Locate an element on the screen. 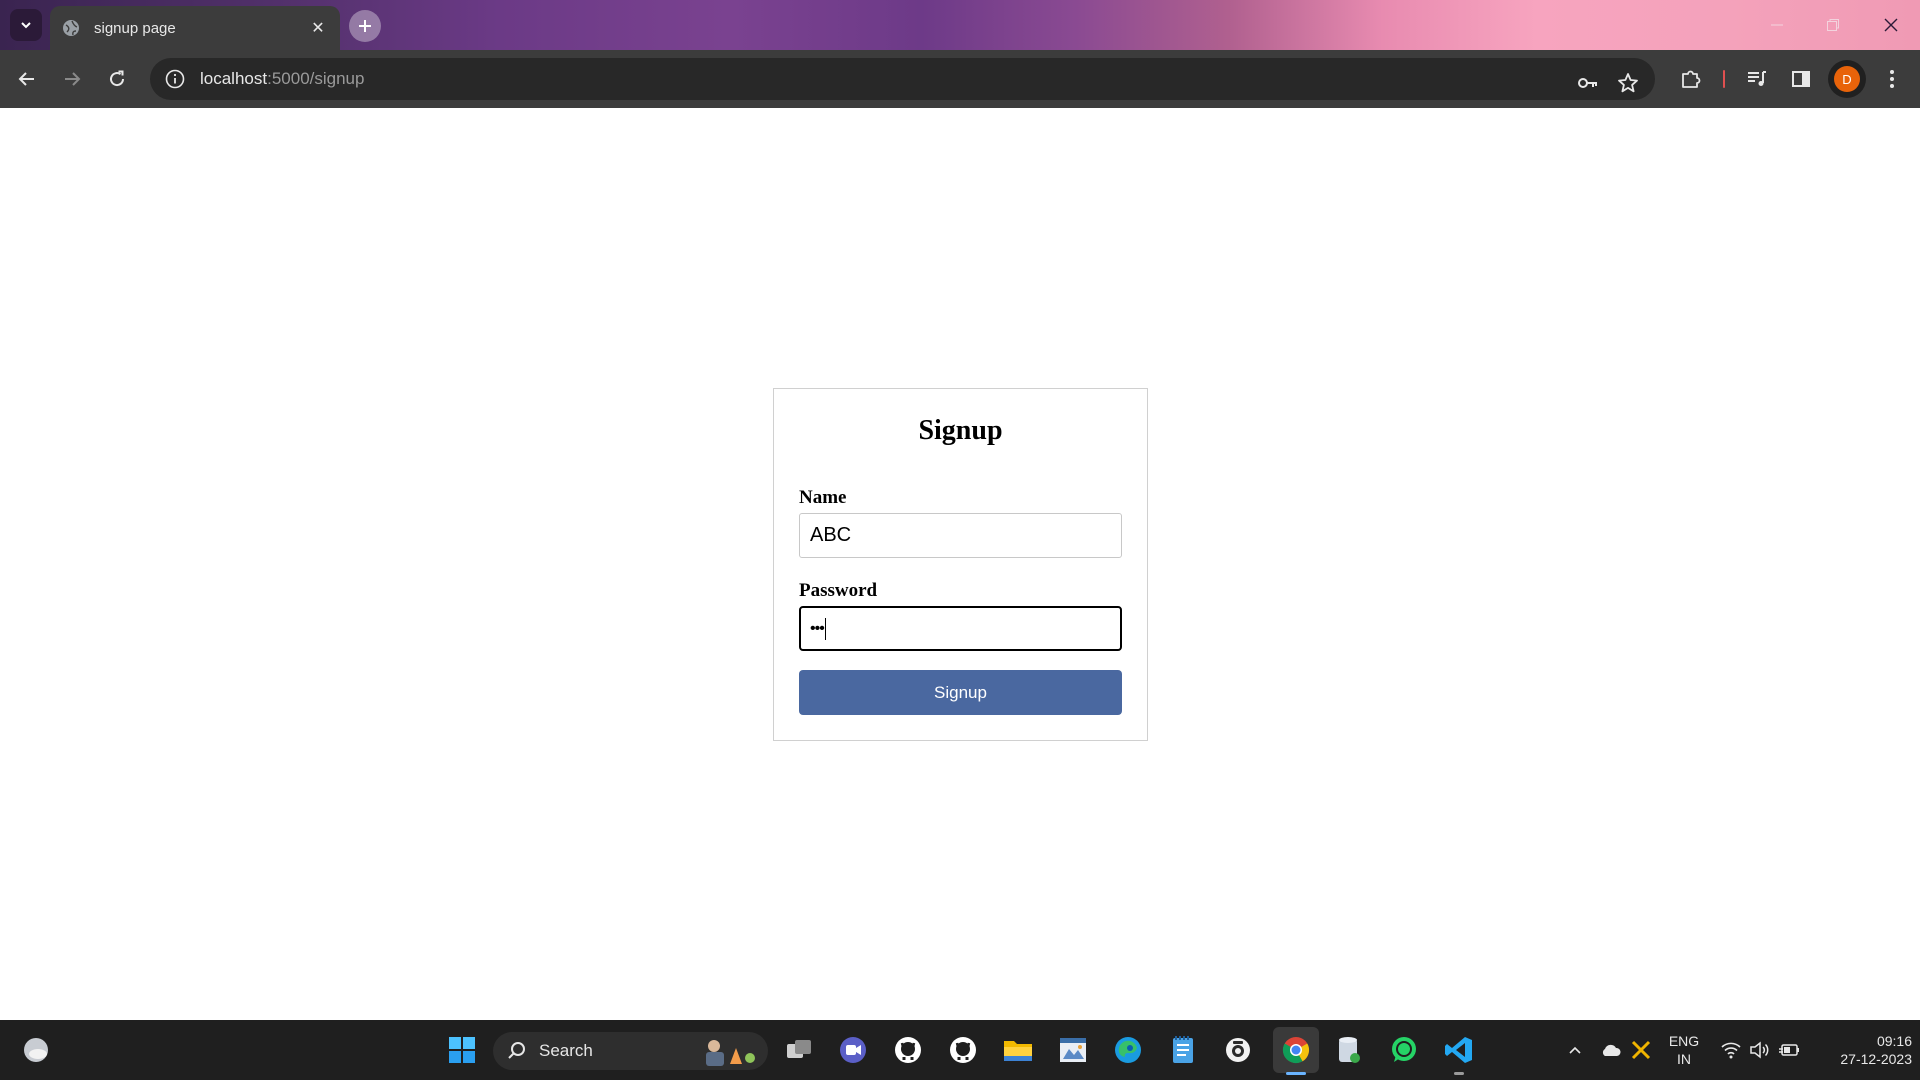  windows-logo-icon is located at coordinates (462, 1050).